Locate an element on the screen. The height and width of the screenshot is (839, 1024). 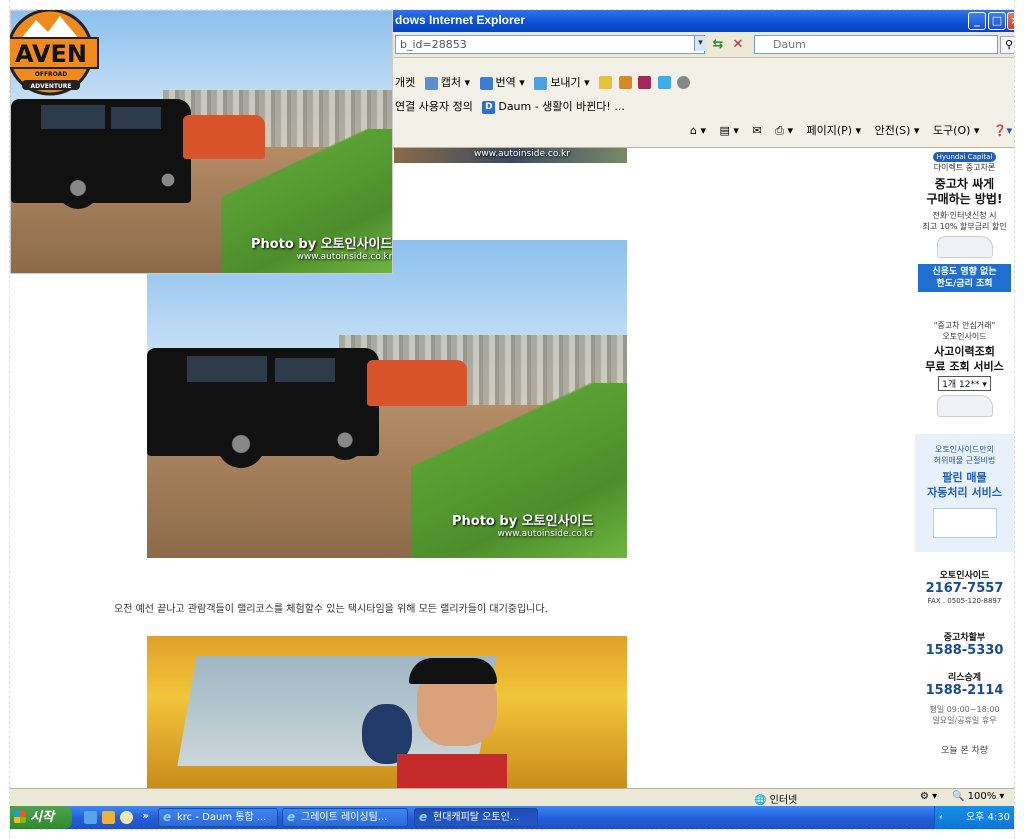
capture-icon is located at coordinates (431, 83).